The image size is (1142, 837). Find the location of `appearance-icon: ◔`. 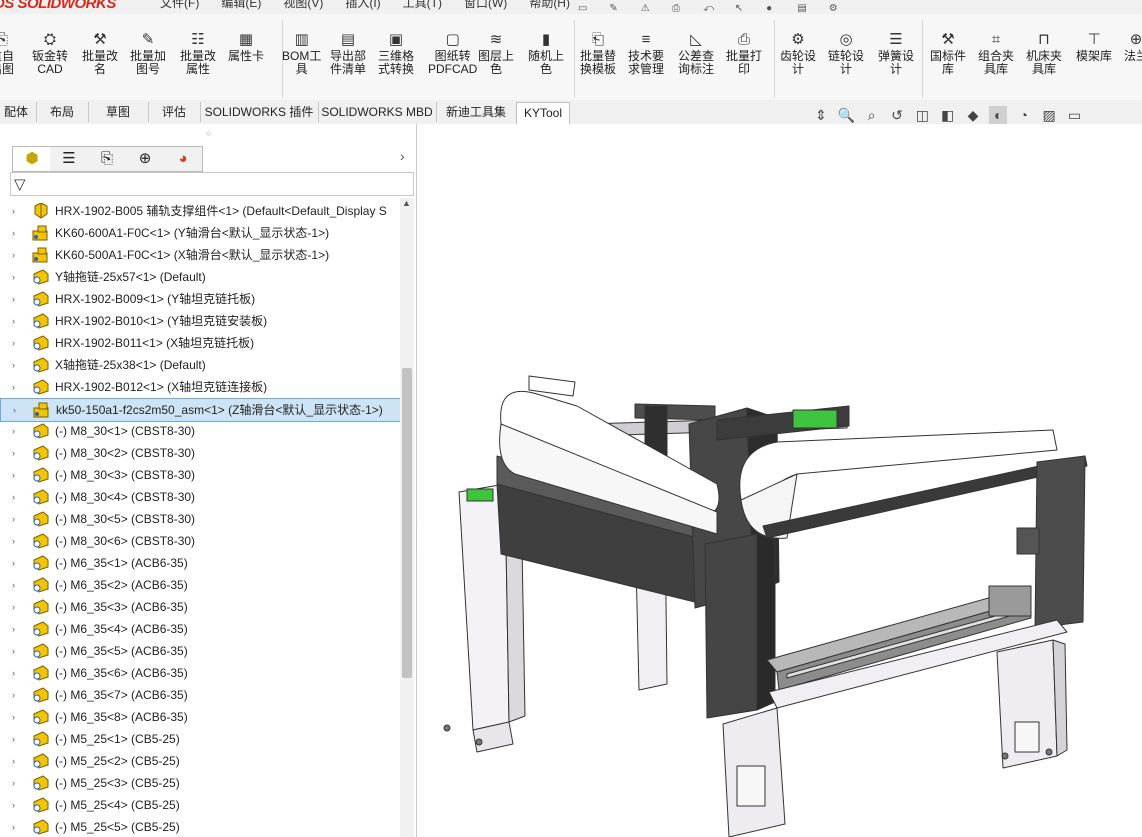

appearance-icon: ◔ is located at coordinates (1024, 115).